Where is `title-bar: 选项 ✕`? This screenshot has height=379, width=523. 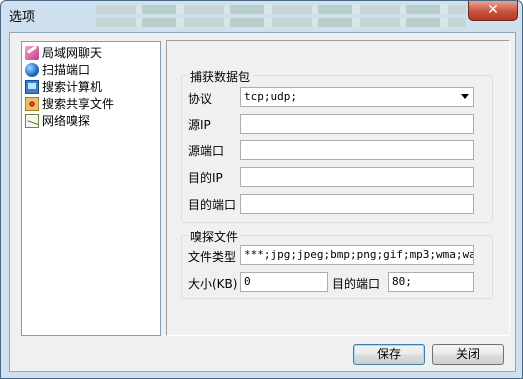
title-bar: 选项 ✕ is located at coordinates (261, 16).